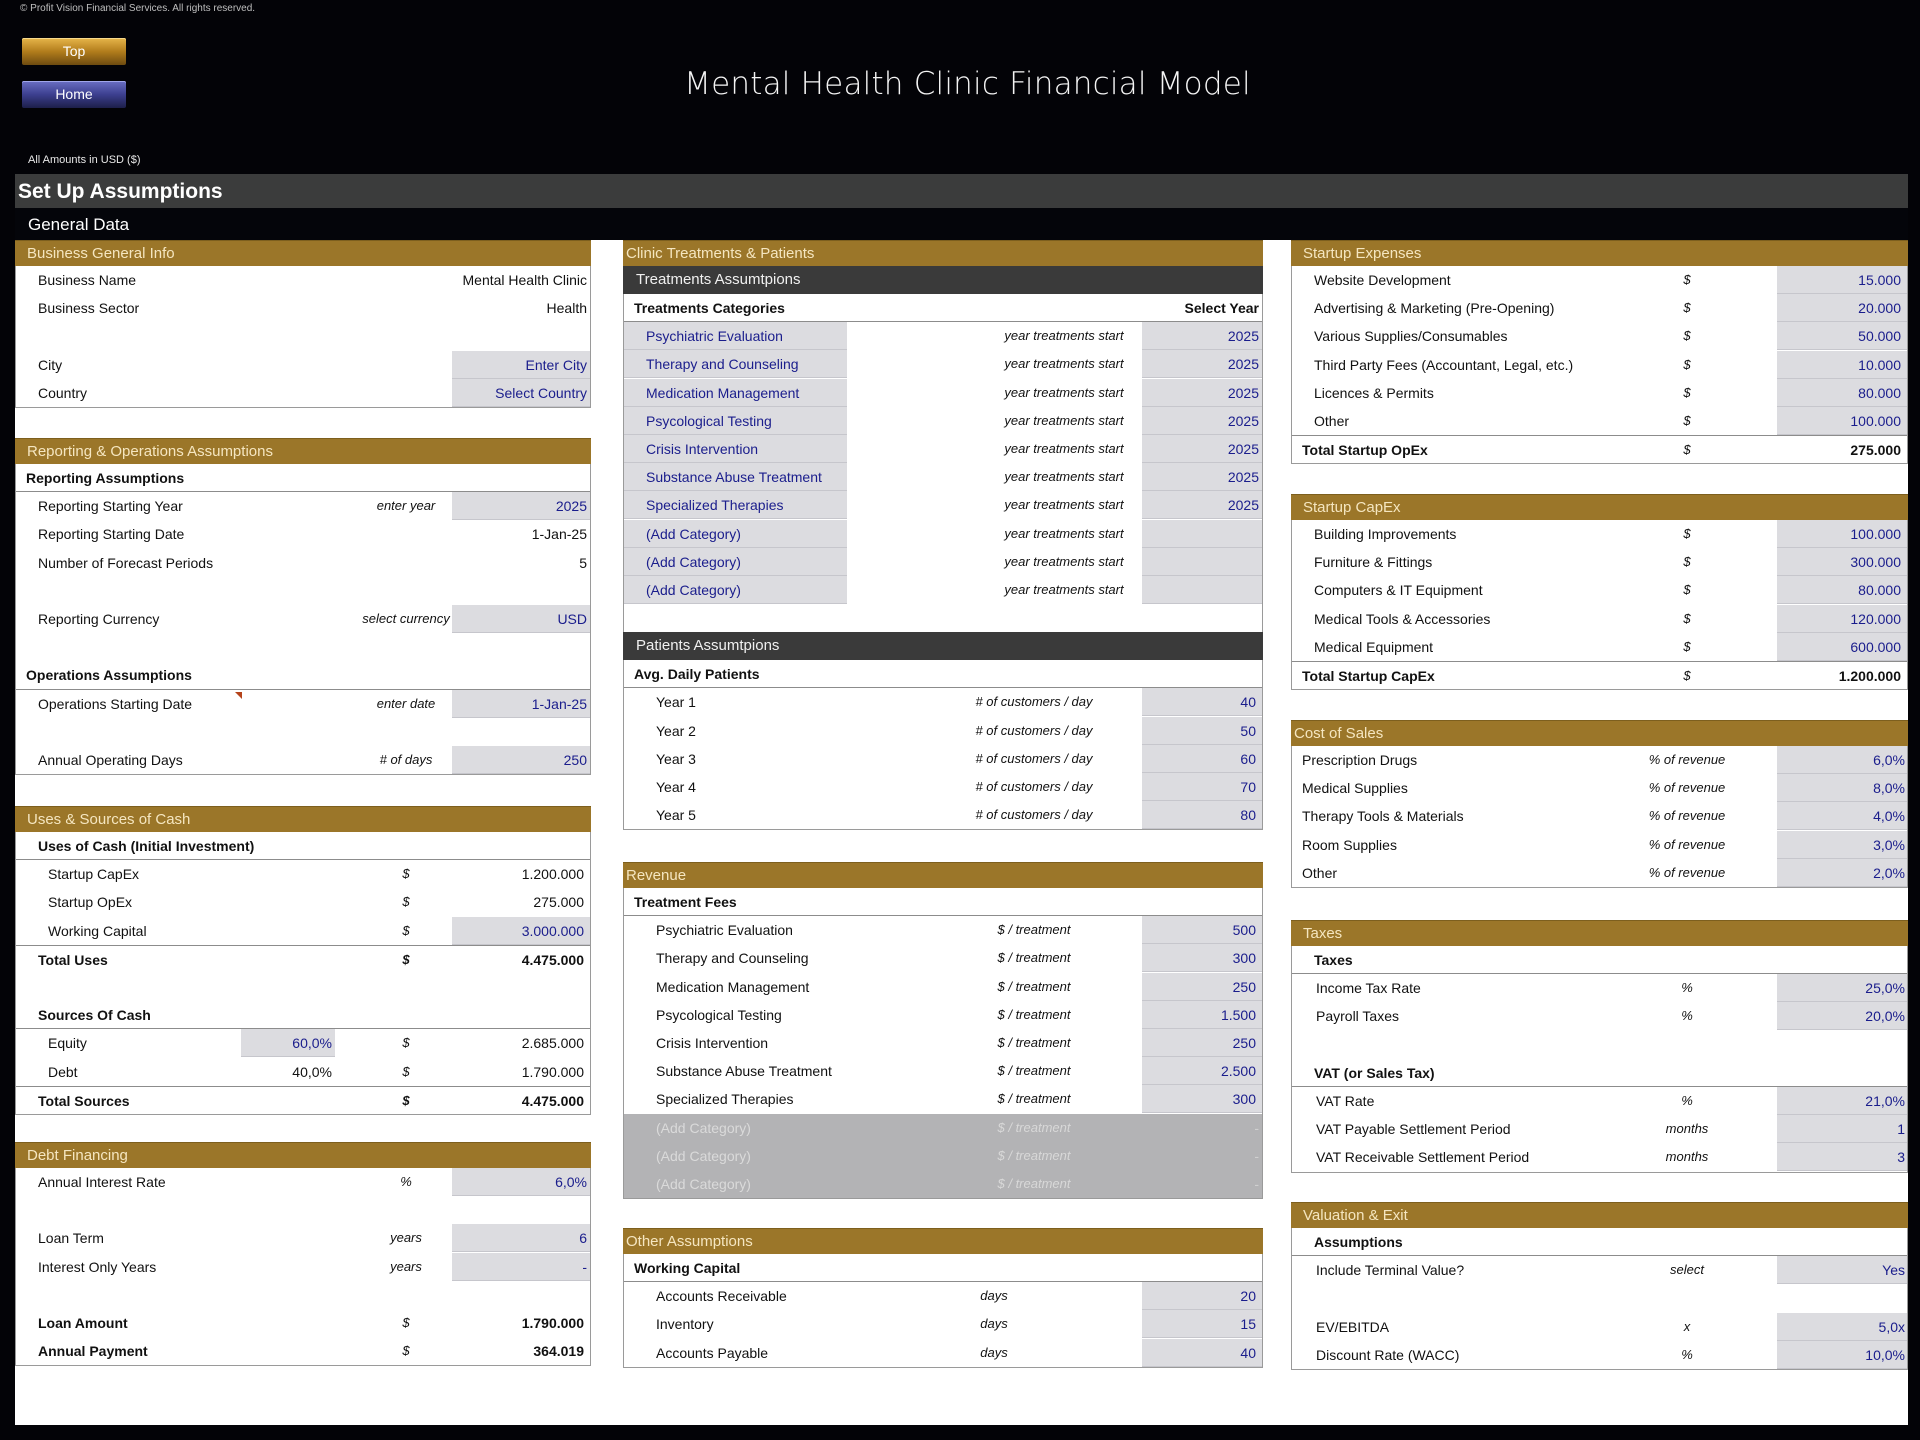 The height and width of the screenshot is (1440, 1920). What do you see at coordinates (1842, 788) in the screenshot?
I see `value-input: 8,0%` at bounding box center [1842, 788].